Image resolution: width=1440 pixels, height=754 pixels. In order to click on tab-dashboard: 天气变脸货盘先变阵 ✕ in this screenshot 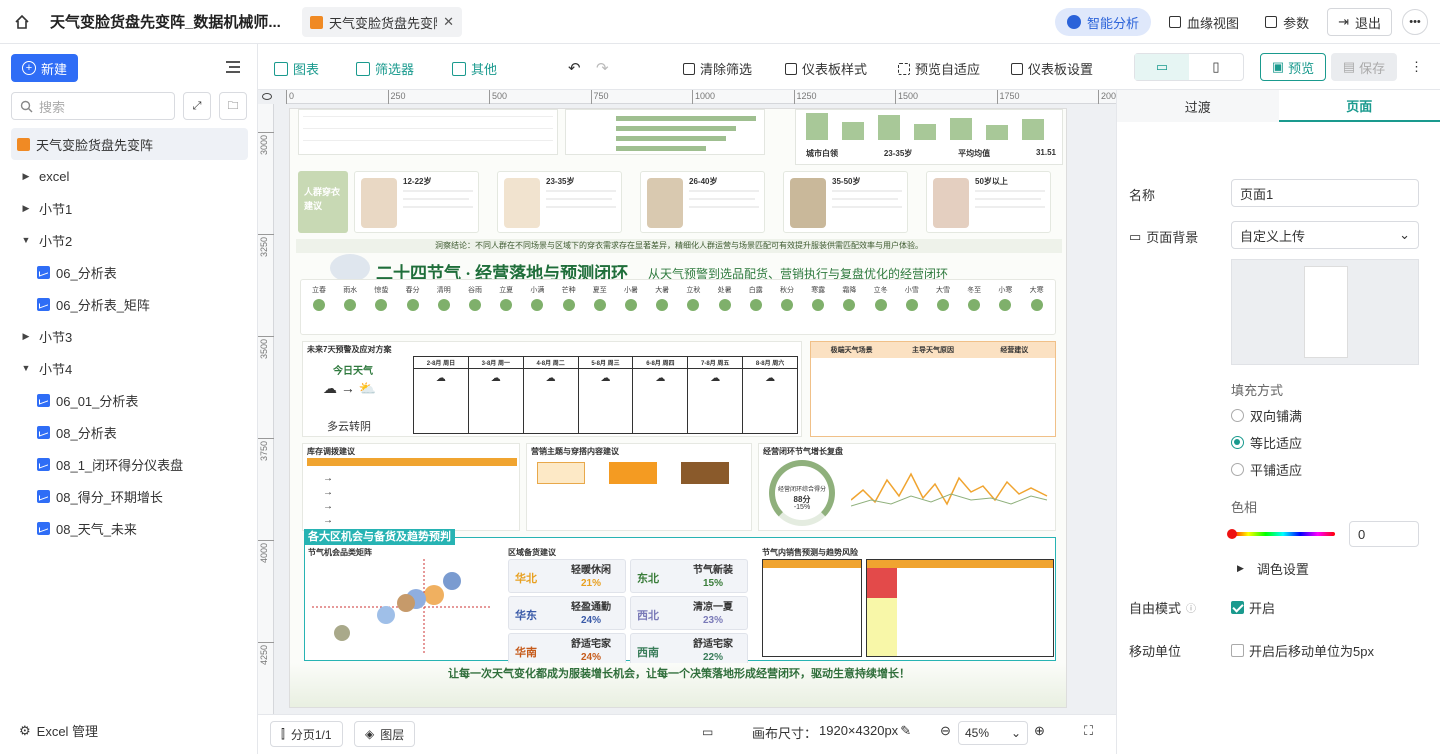, I will do `click(382, 22)`.